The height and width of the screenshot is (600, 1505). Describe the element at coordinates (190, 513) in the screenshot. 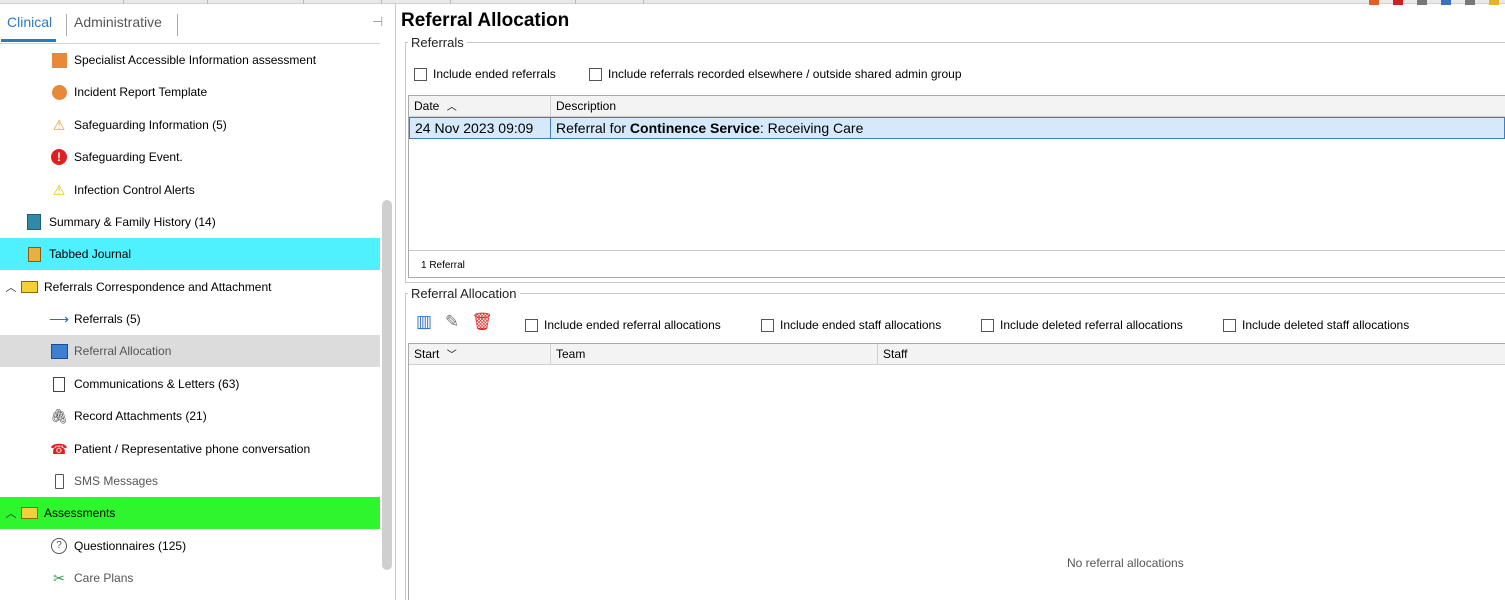

I see `tree-item-assessments-folder: ︿ Assessments` at that location.